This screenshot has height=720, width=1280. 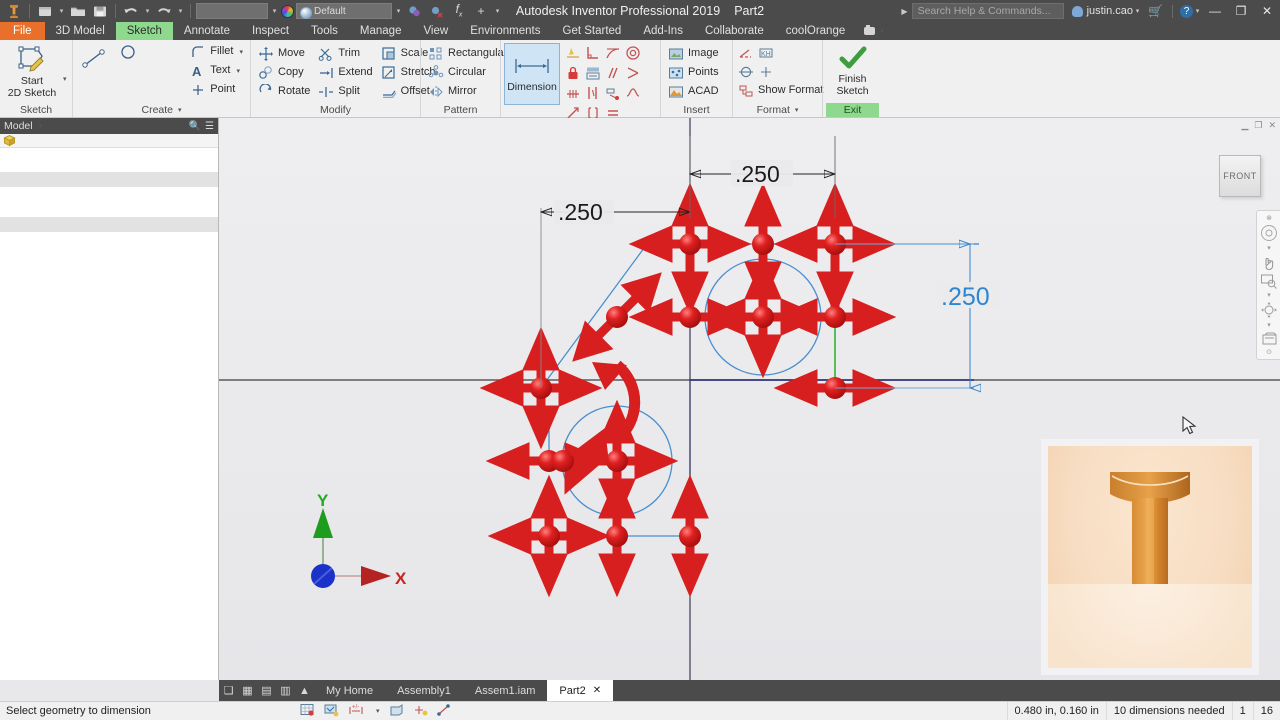 What do you see at coordinates (61, 11) in the screenshot?
I see `new-file-dropdown-icon: ▾` at bounding box center [61, 11].